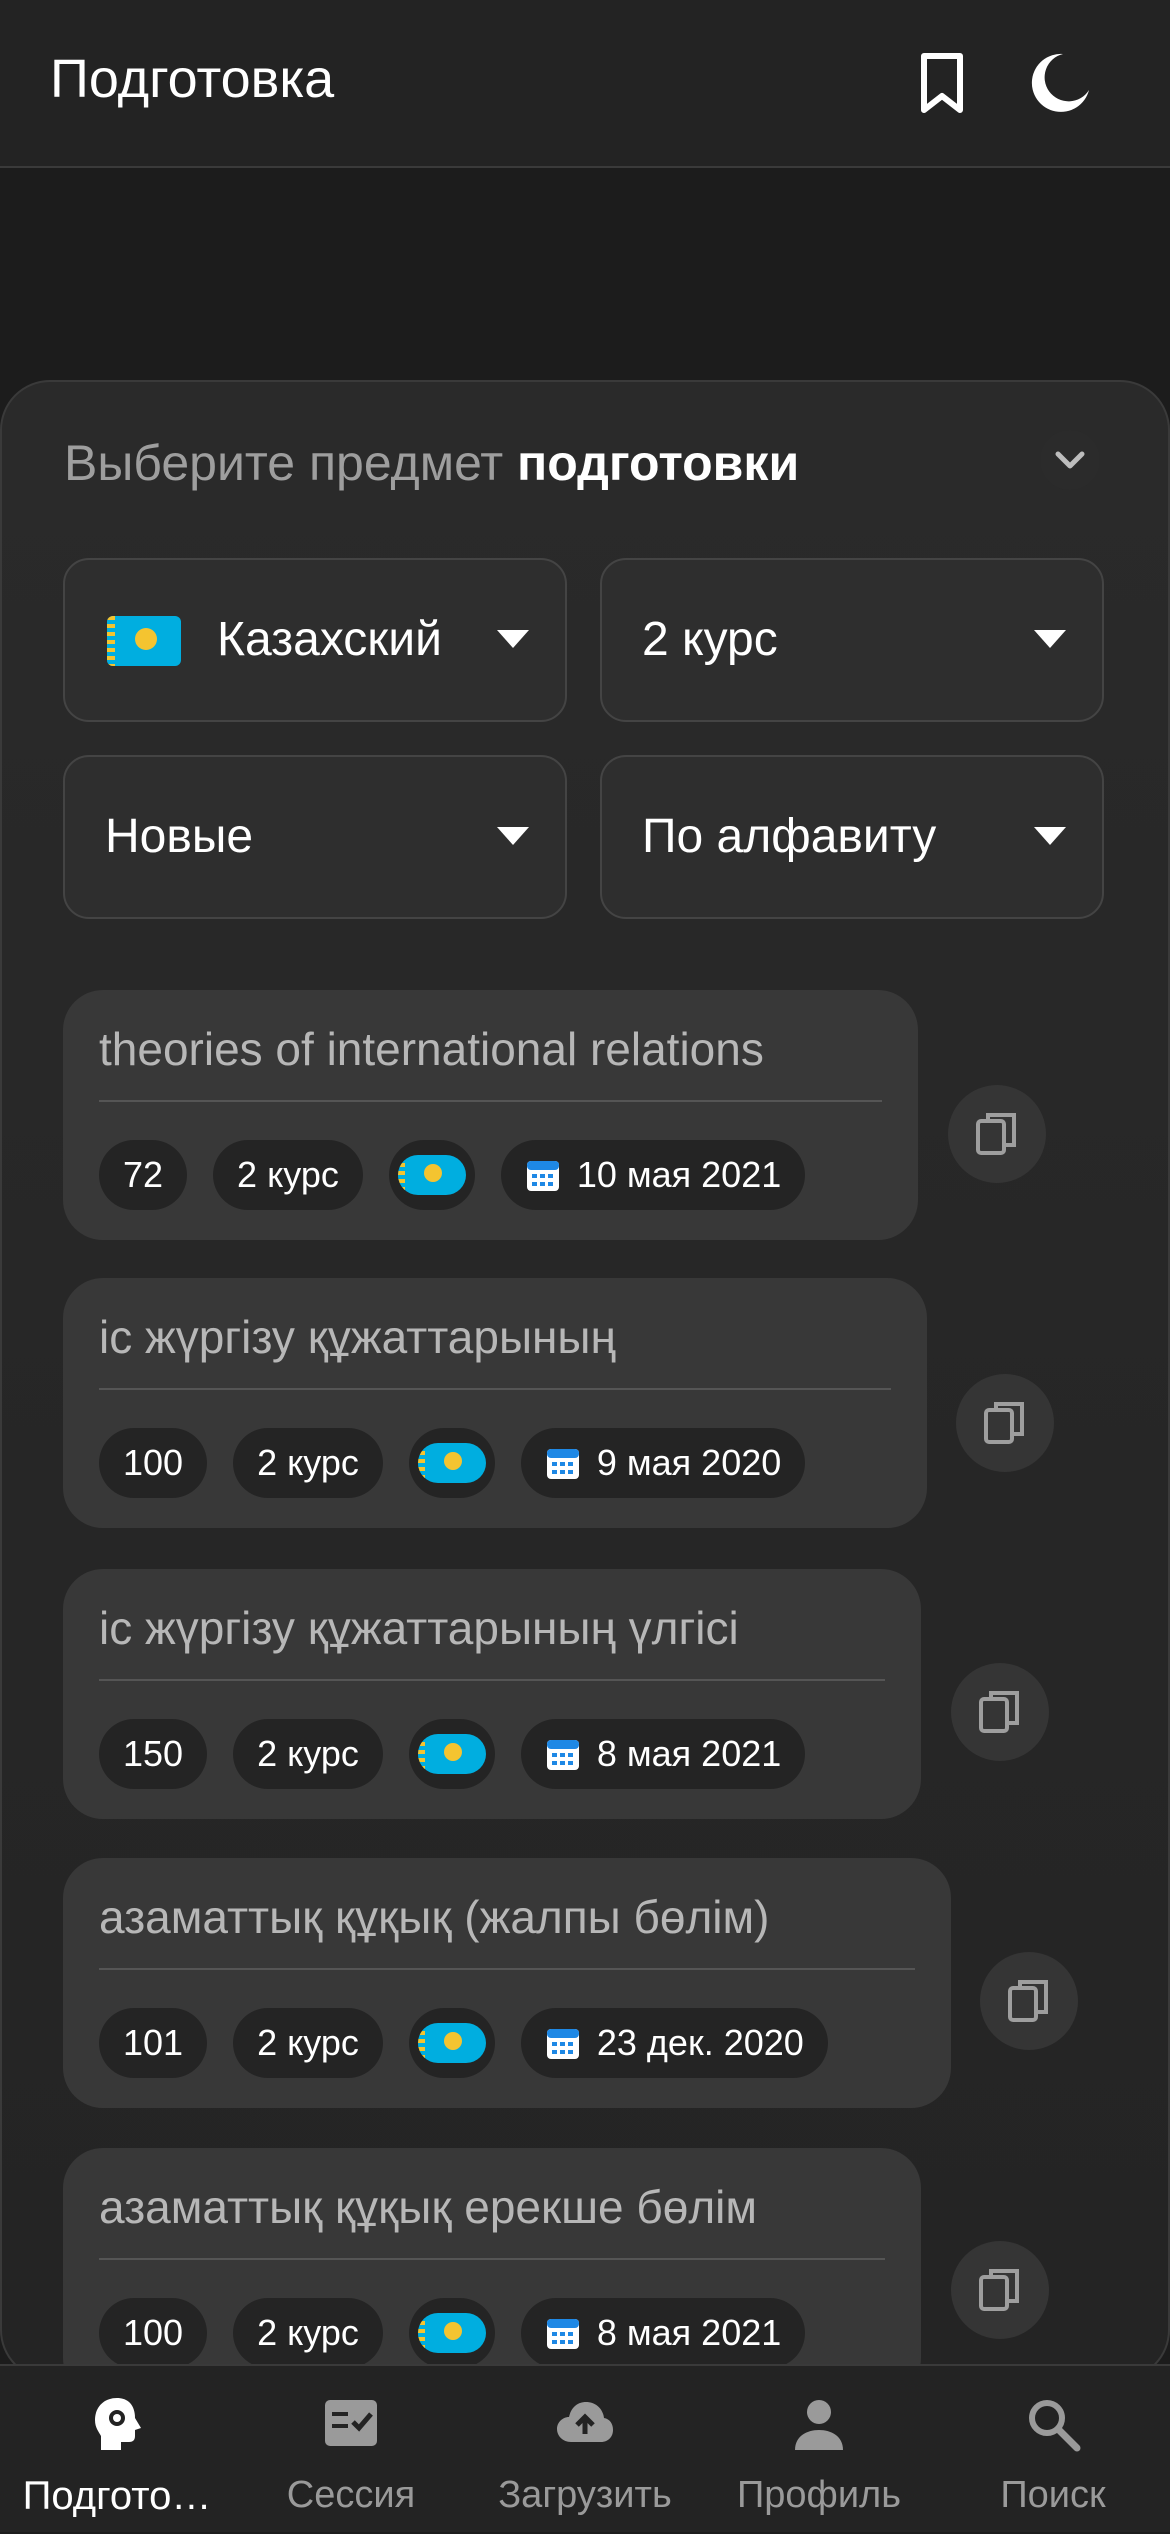 Image resolution: width=1170 pixels, height=2534 pixels. Describe the element at coordinates (1060, 83) in the screenshot. I see `moon-icon` at that location.